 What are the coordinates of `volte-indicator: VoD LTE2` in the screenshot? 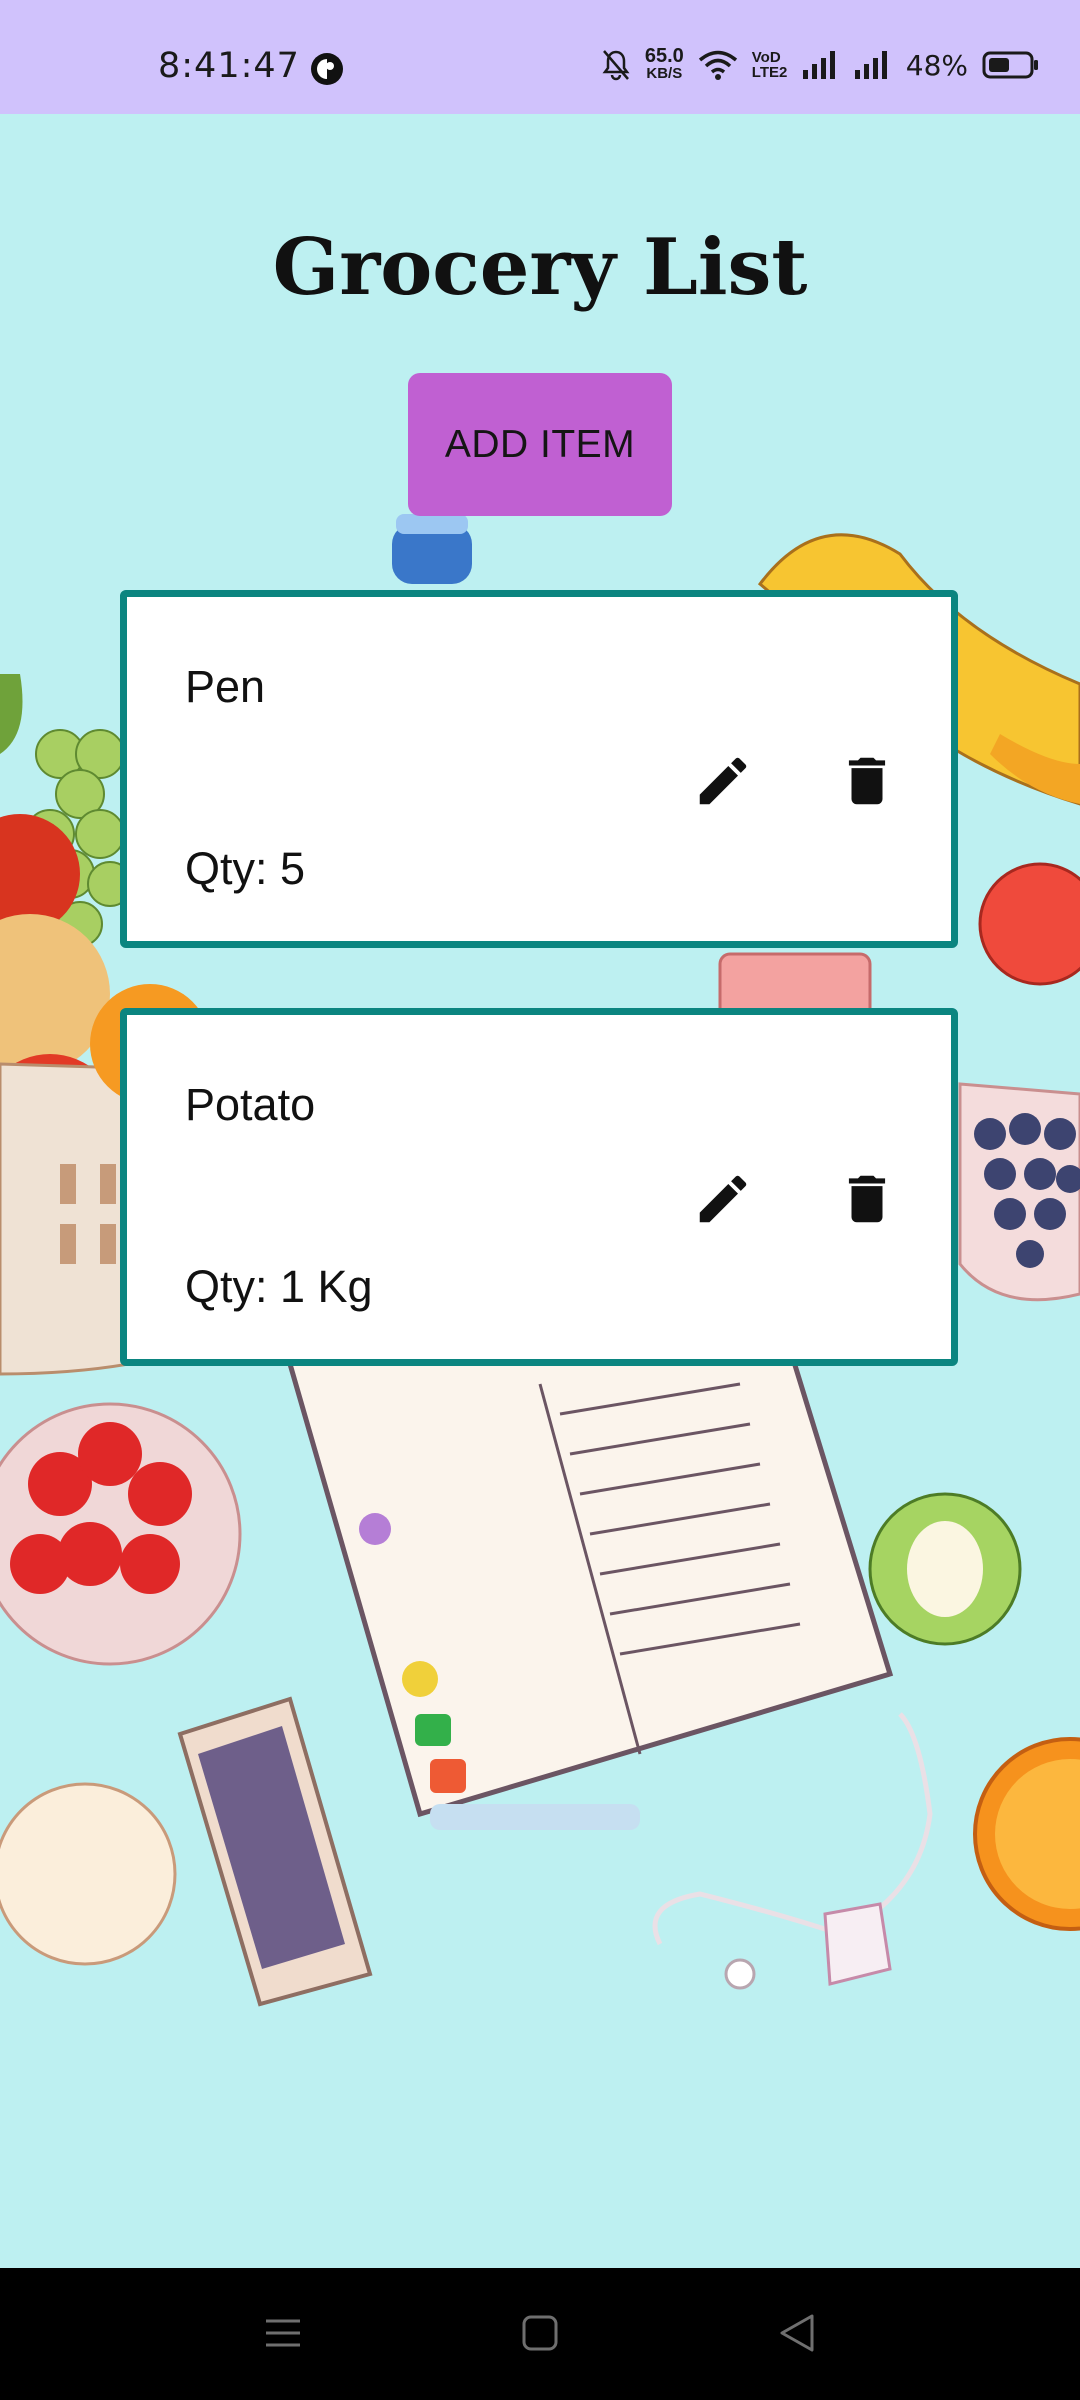 It's located at (769, 65).